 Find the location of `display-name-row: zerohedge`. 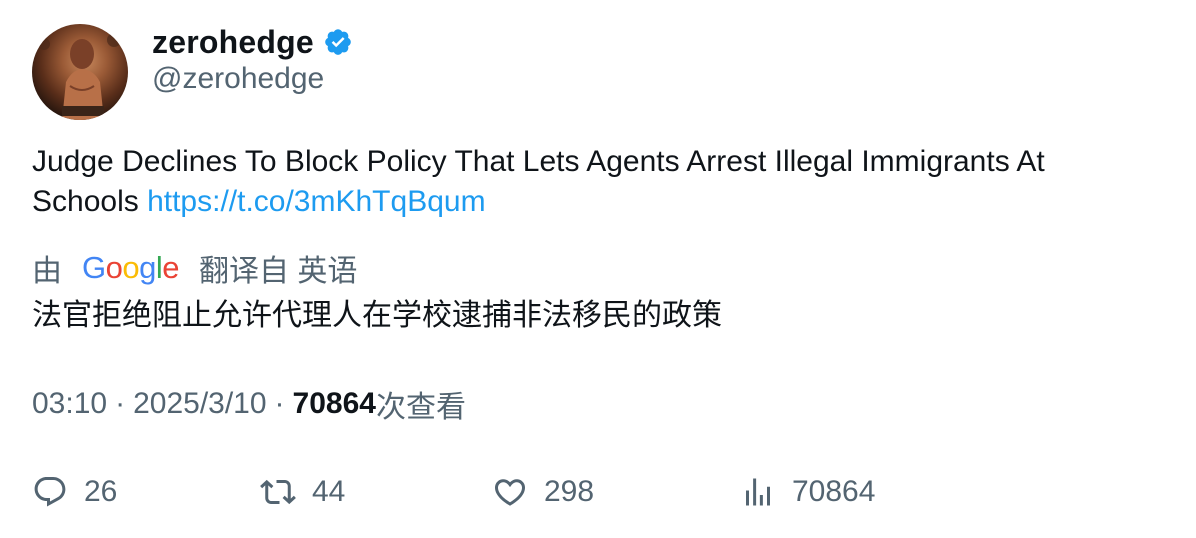

display-name-row: zerohedge is located at coordinates (252, 42).